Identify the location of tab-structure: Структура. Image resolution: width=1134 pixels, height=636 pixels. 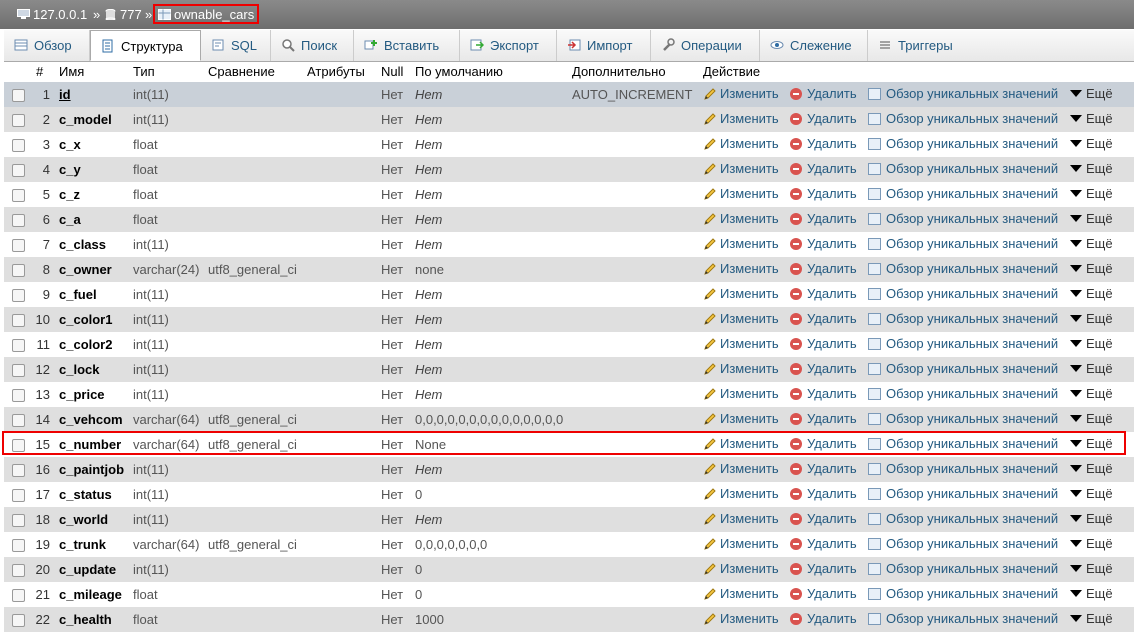
(145, 45).